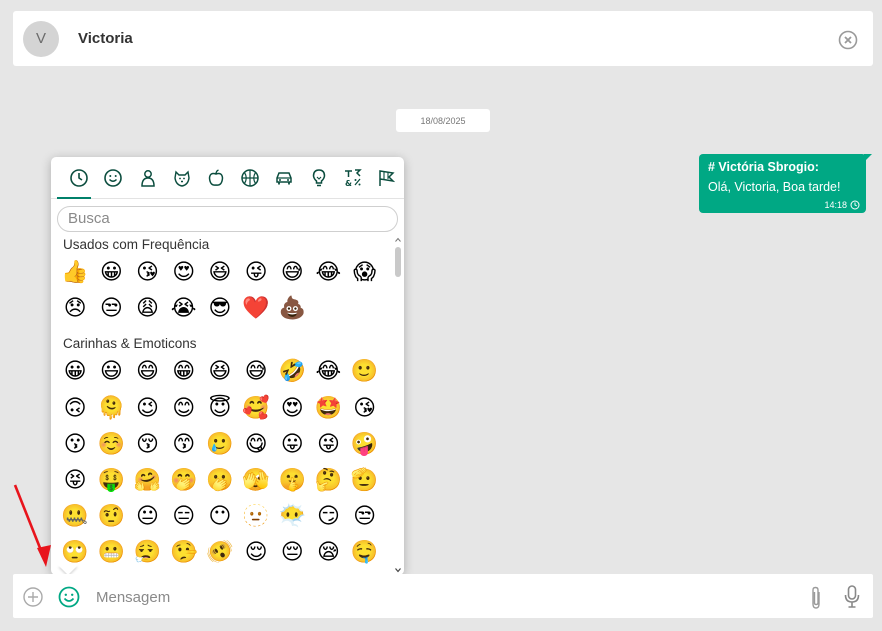 This screenshot has height=631, width=882. I want to click on scroll-up-icon, so click(398, 240).